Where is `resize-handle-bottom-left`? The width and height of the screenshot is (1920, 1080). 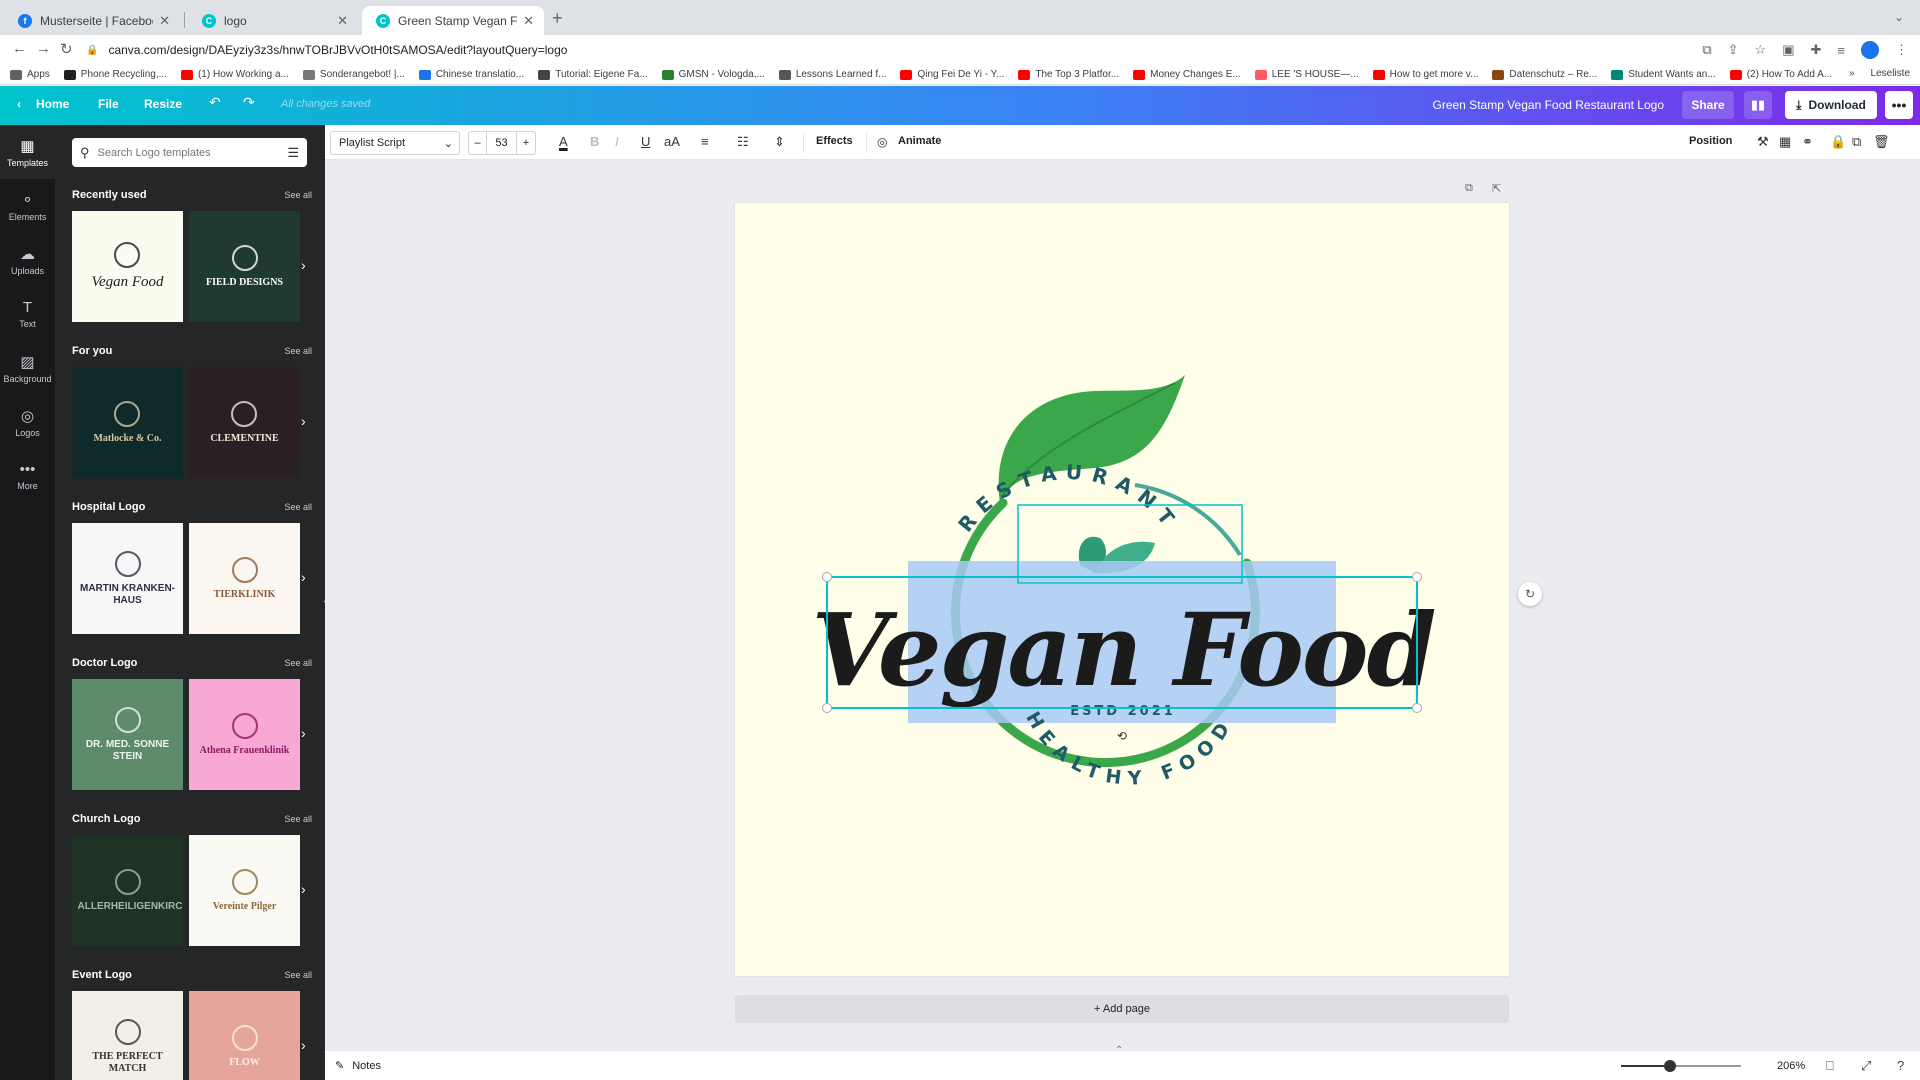
resize-handle-bottom-left is located at coordinates (827, 708).